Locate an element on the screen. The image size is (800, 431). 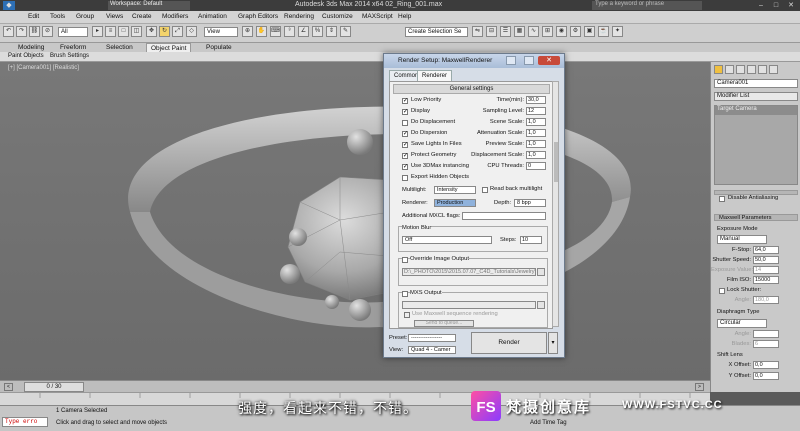
tab-renderer: Renderer is located at coordinates (435, 75).